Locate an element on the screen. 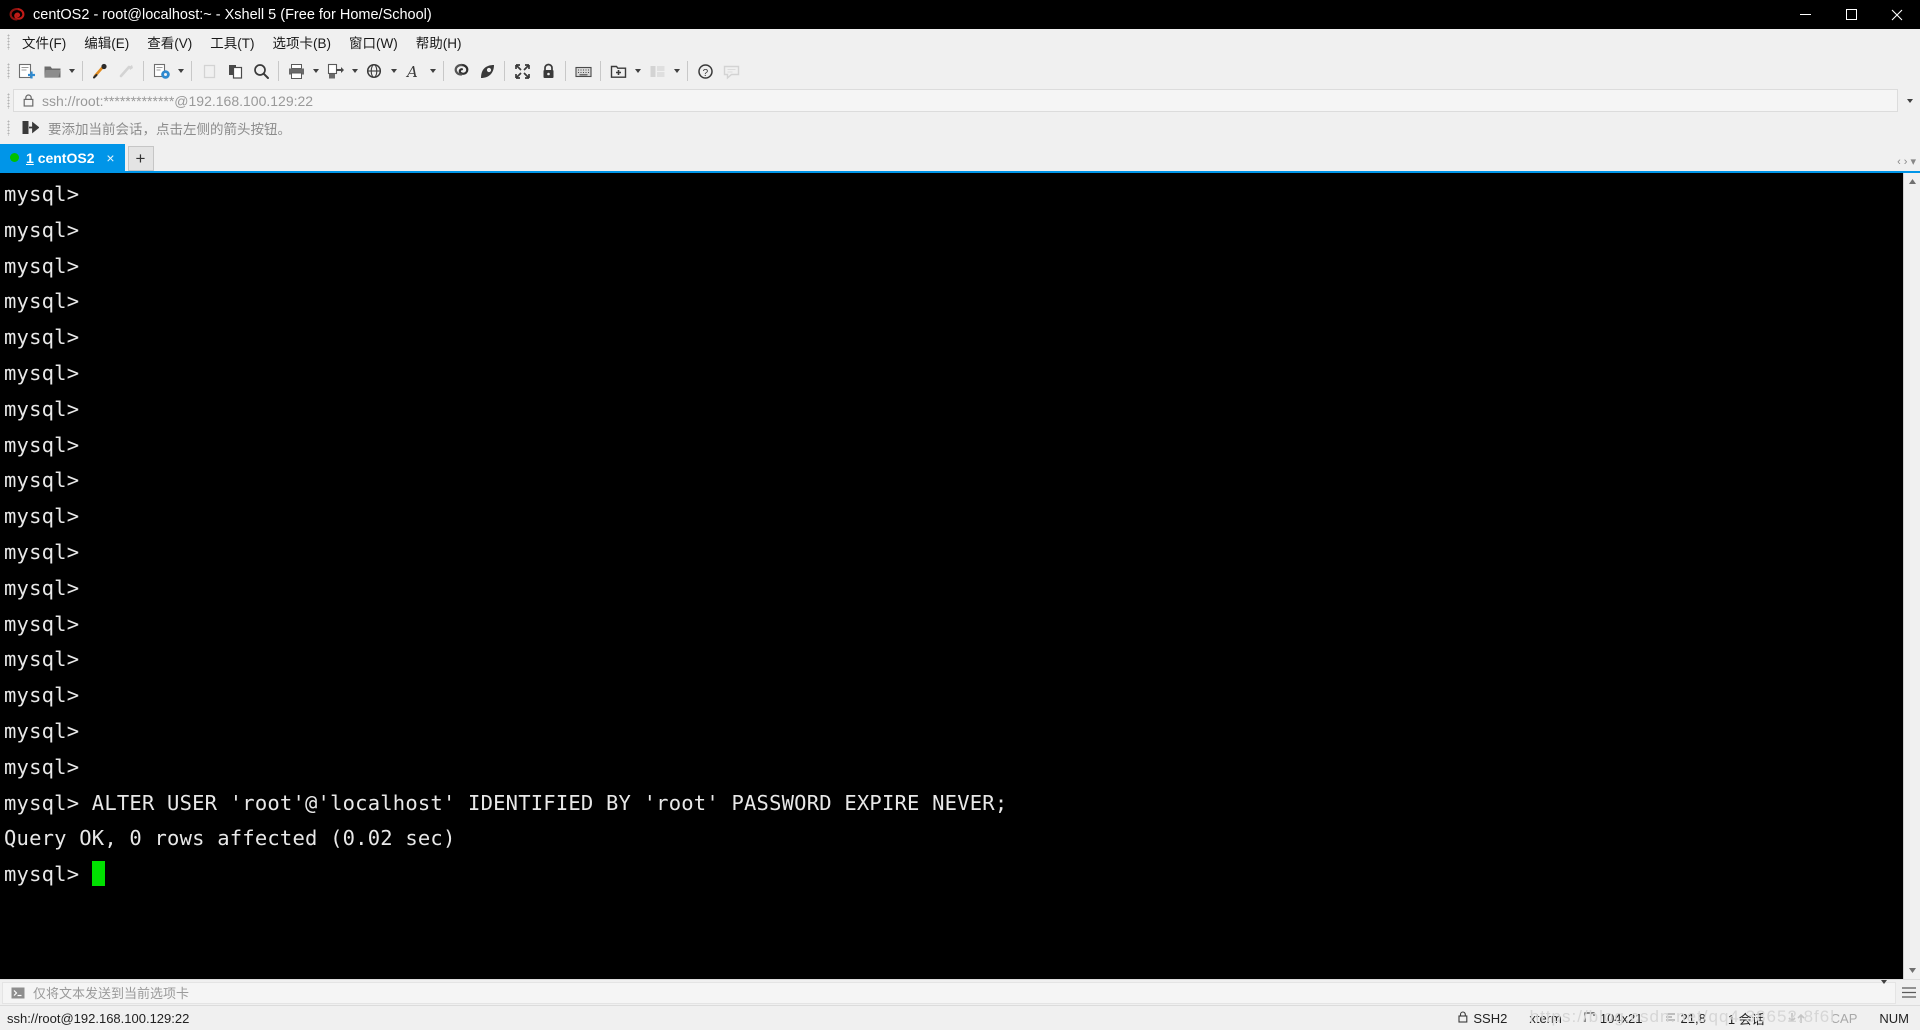 Image resolution: width=1920 pixels, height=1030 pixels. connect-icon is located at coordinates (100, 71).